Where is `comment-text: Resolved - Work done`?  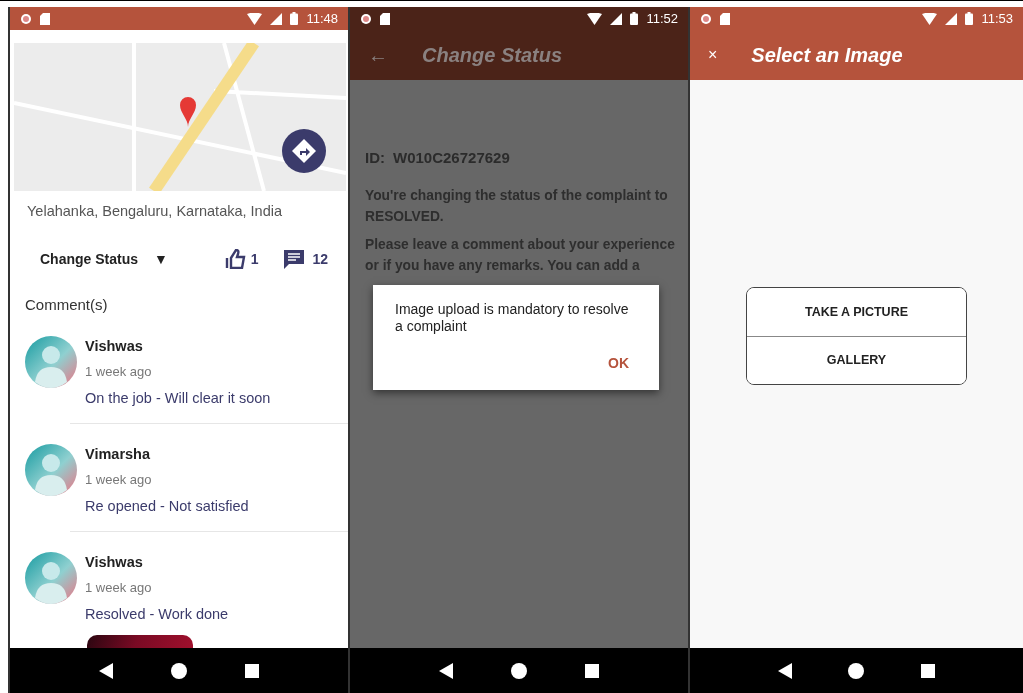
comment-text: Resolved - Work done is located at coordinates (157, 614).